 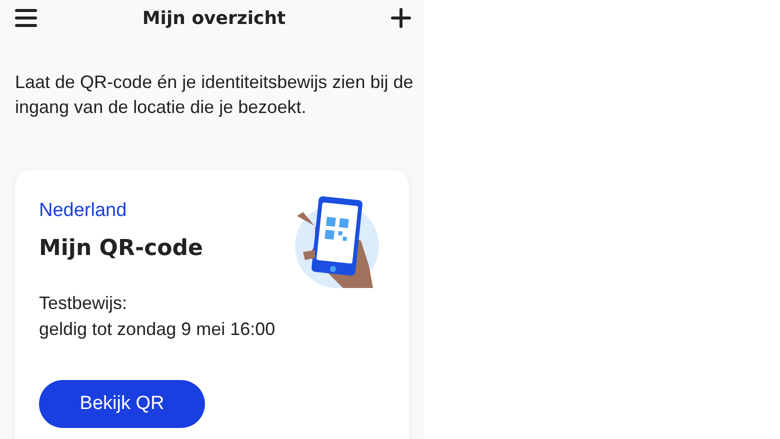 I want to click on screen-title: Mijn overzicht, so click(x=214, y=18).